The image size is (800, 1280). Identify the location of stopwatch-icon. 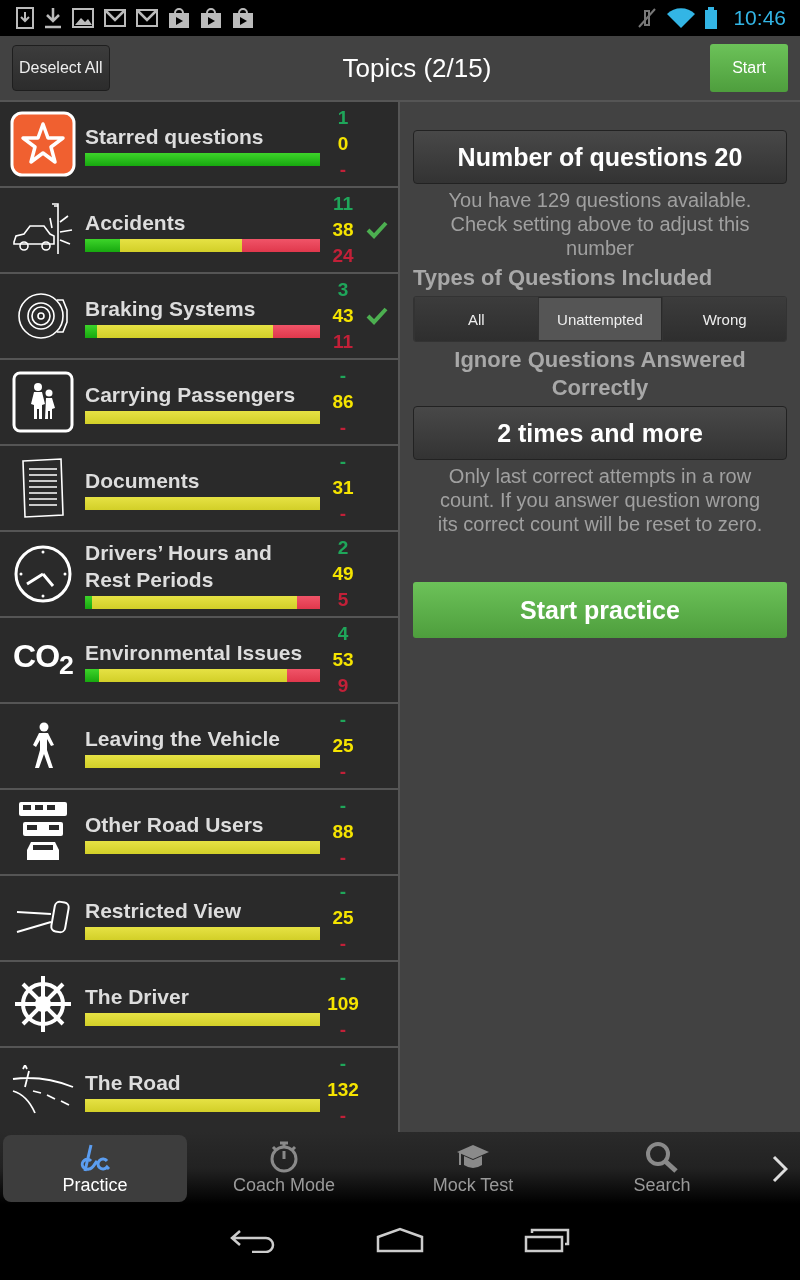
(284, 1157).